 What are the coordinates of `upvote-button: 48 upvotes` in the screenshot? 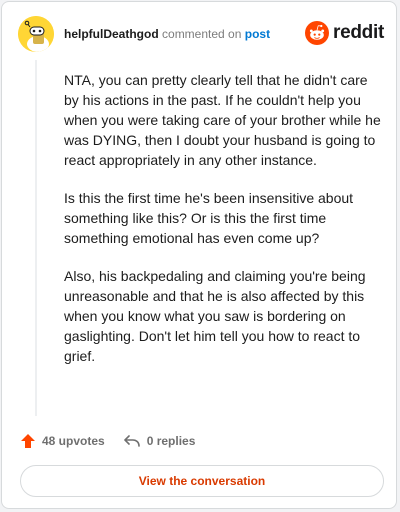 It's located at (62, 441).